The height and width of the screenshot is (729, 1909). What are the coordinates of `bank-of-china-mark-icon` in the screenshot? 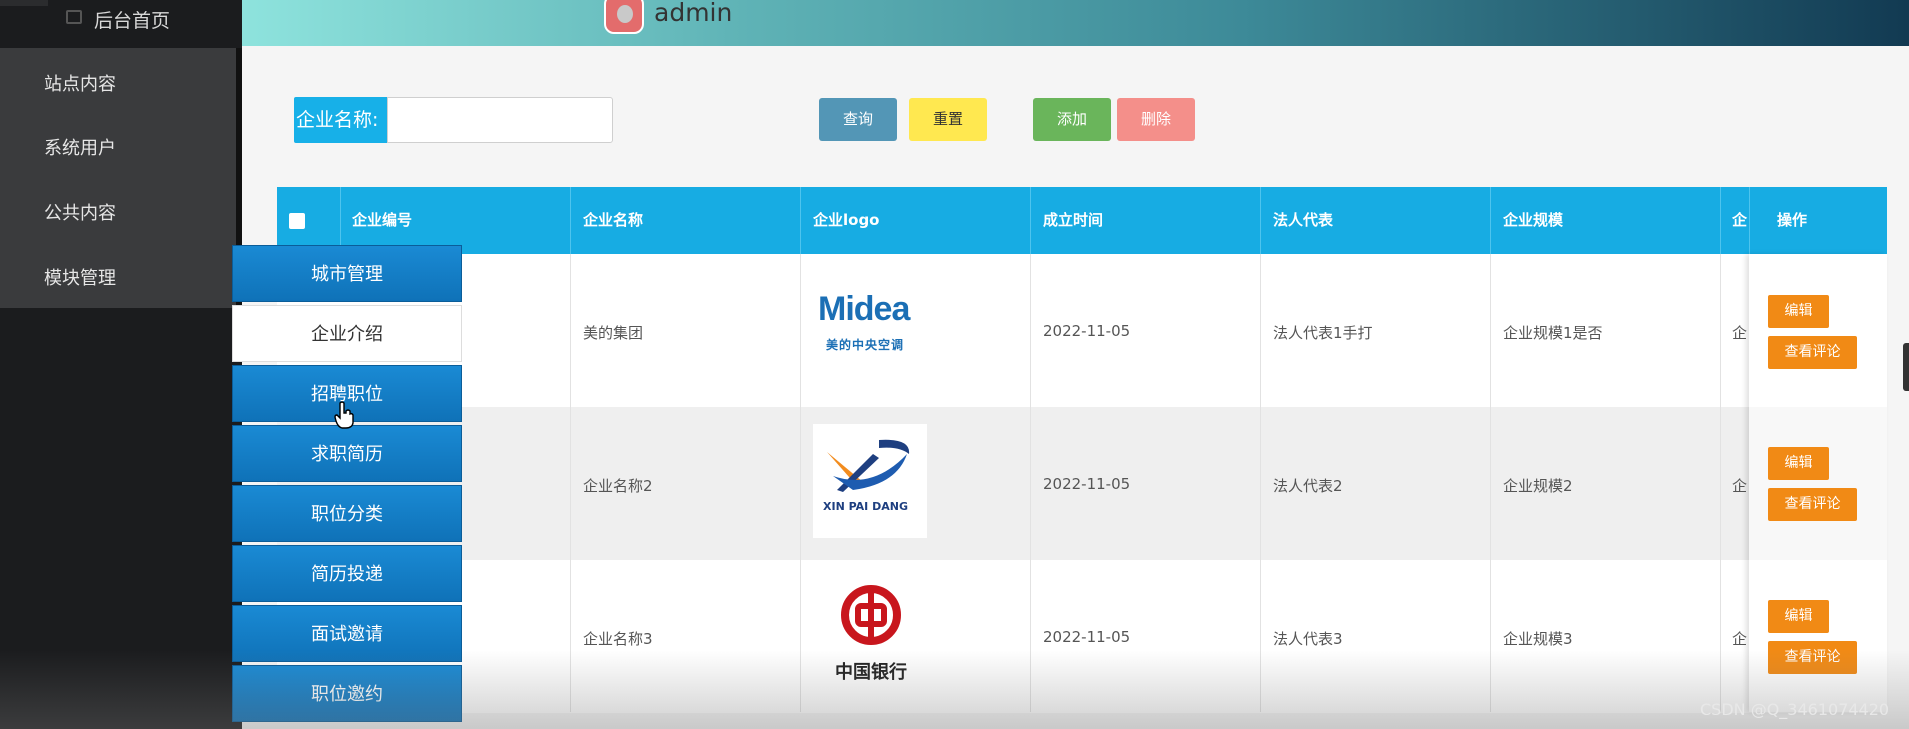 It's located at (871, 615).